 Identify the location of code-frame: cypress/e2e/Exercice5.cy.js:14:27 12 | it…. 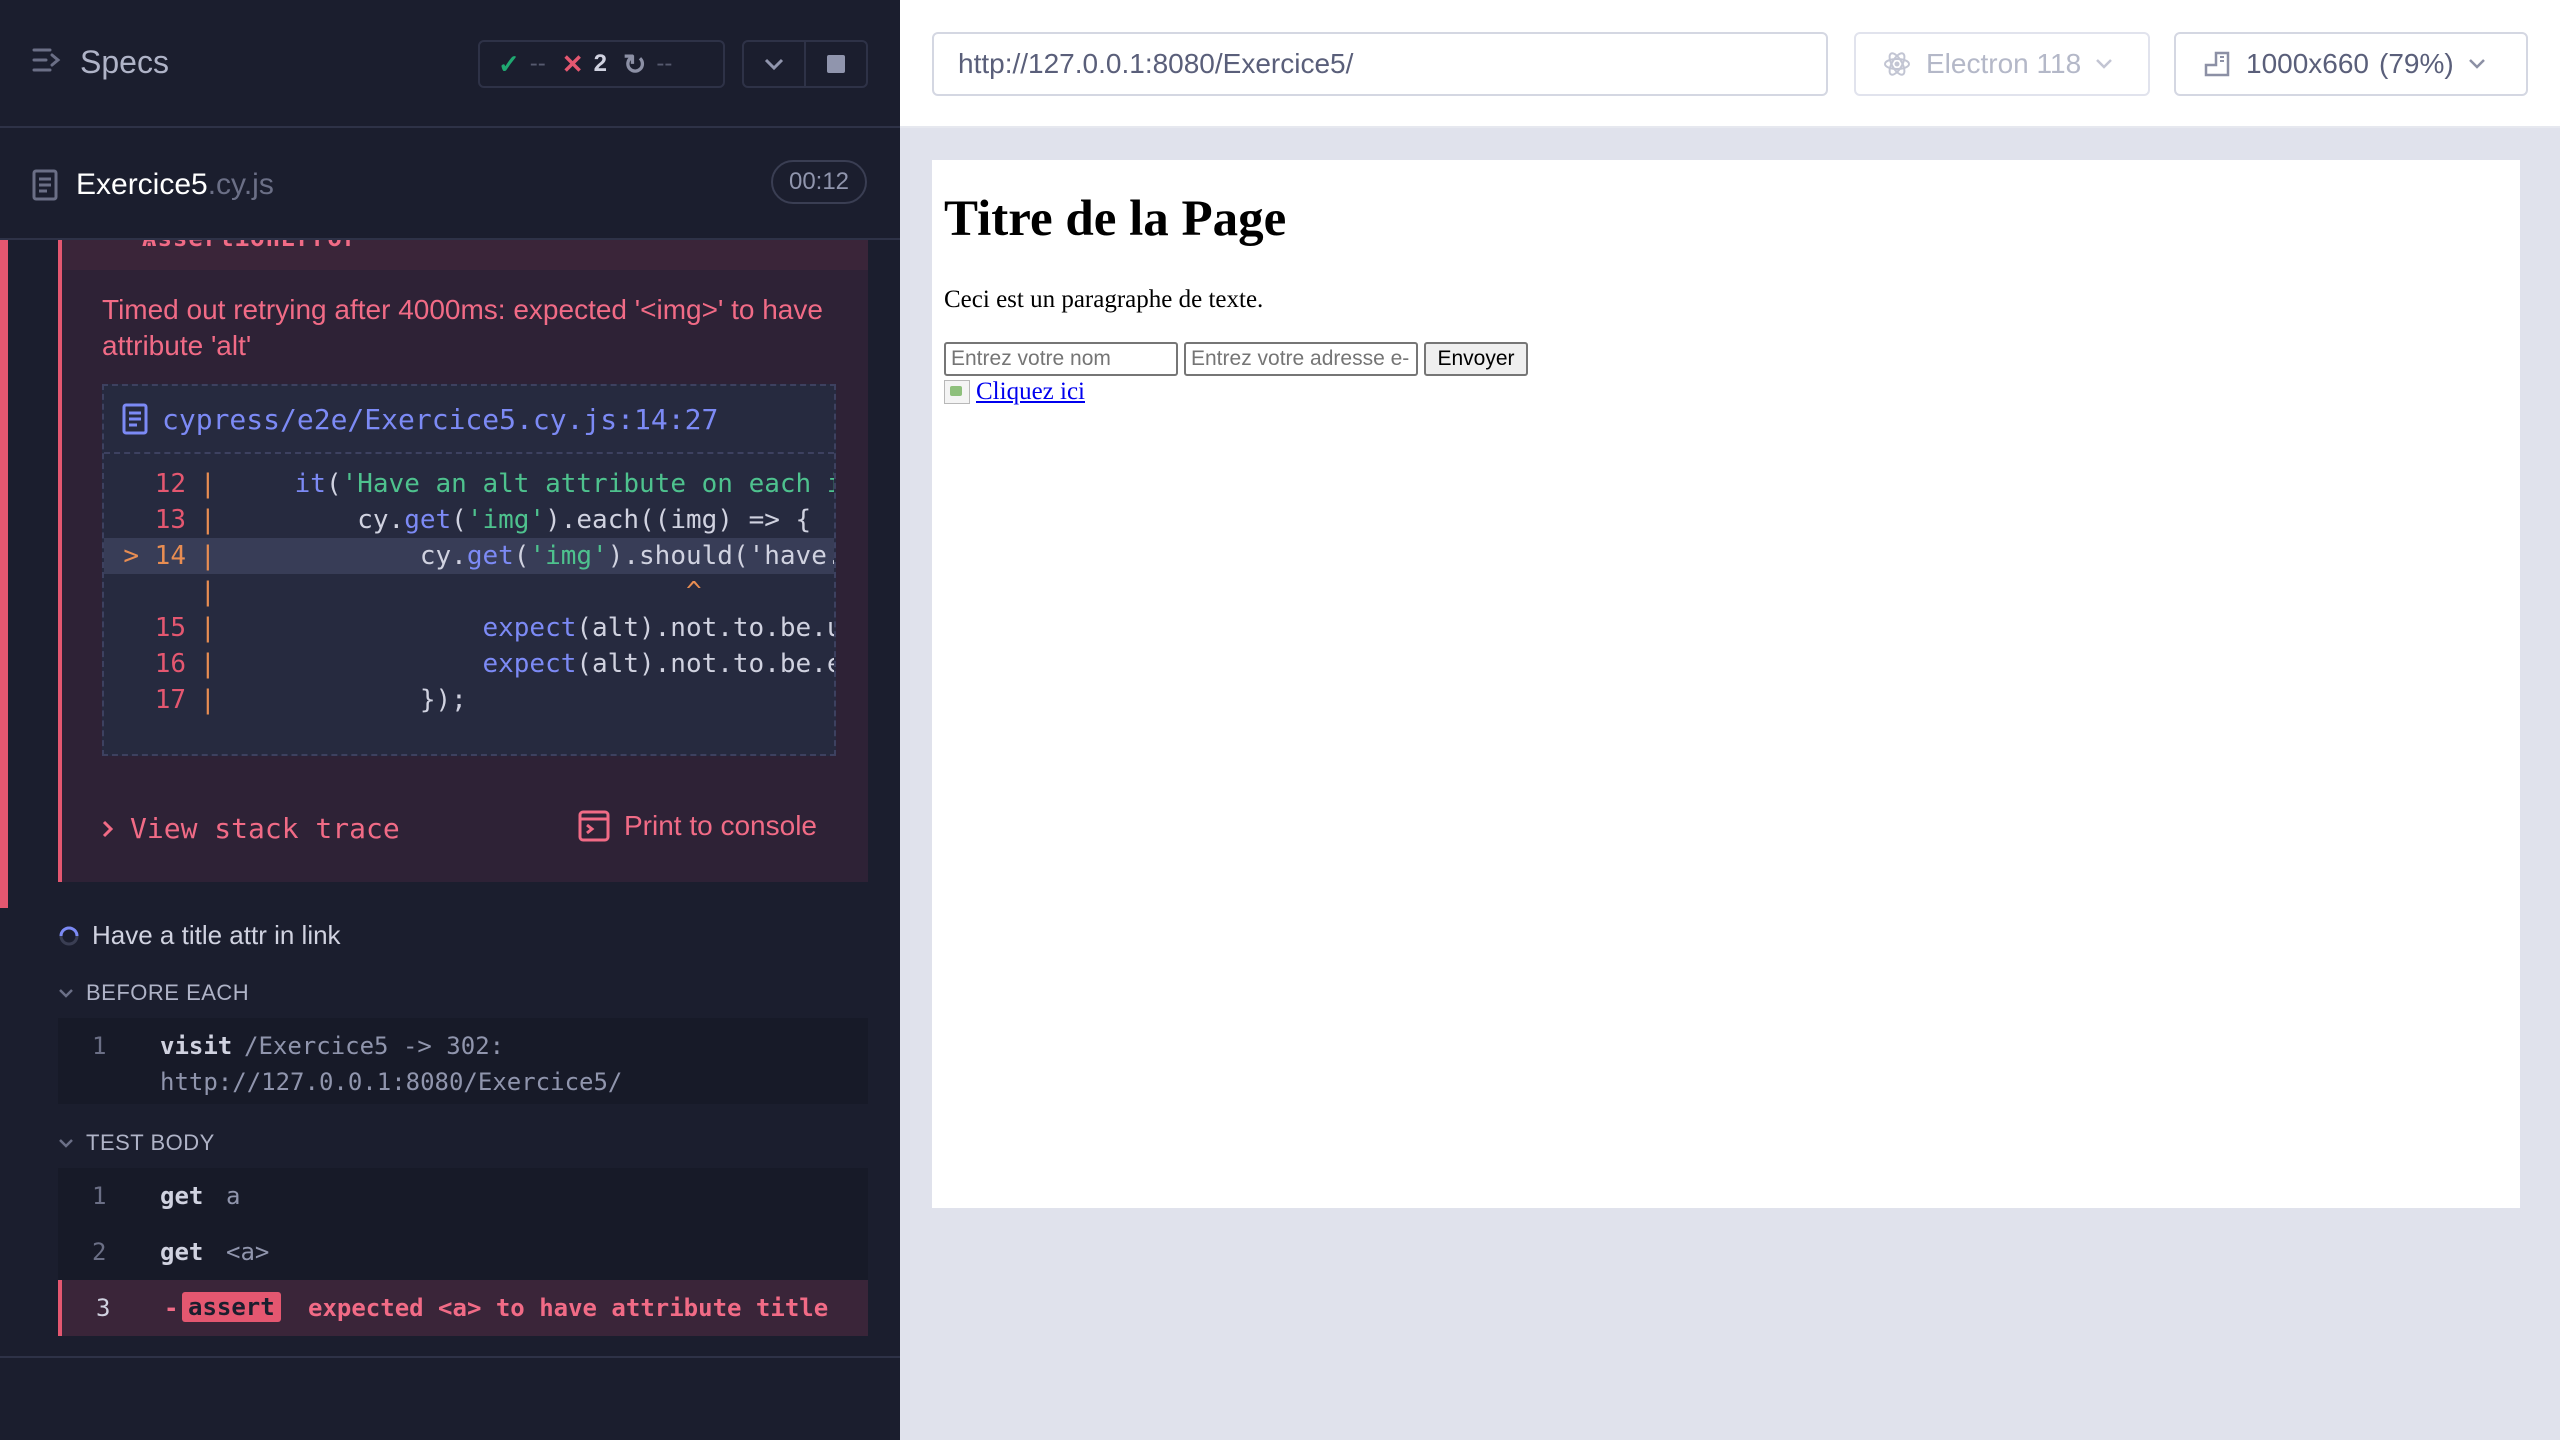
(469, 570).